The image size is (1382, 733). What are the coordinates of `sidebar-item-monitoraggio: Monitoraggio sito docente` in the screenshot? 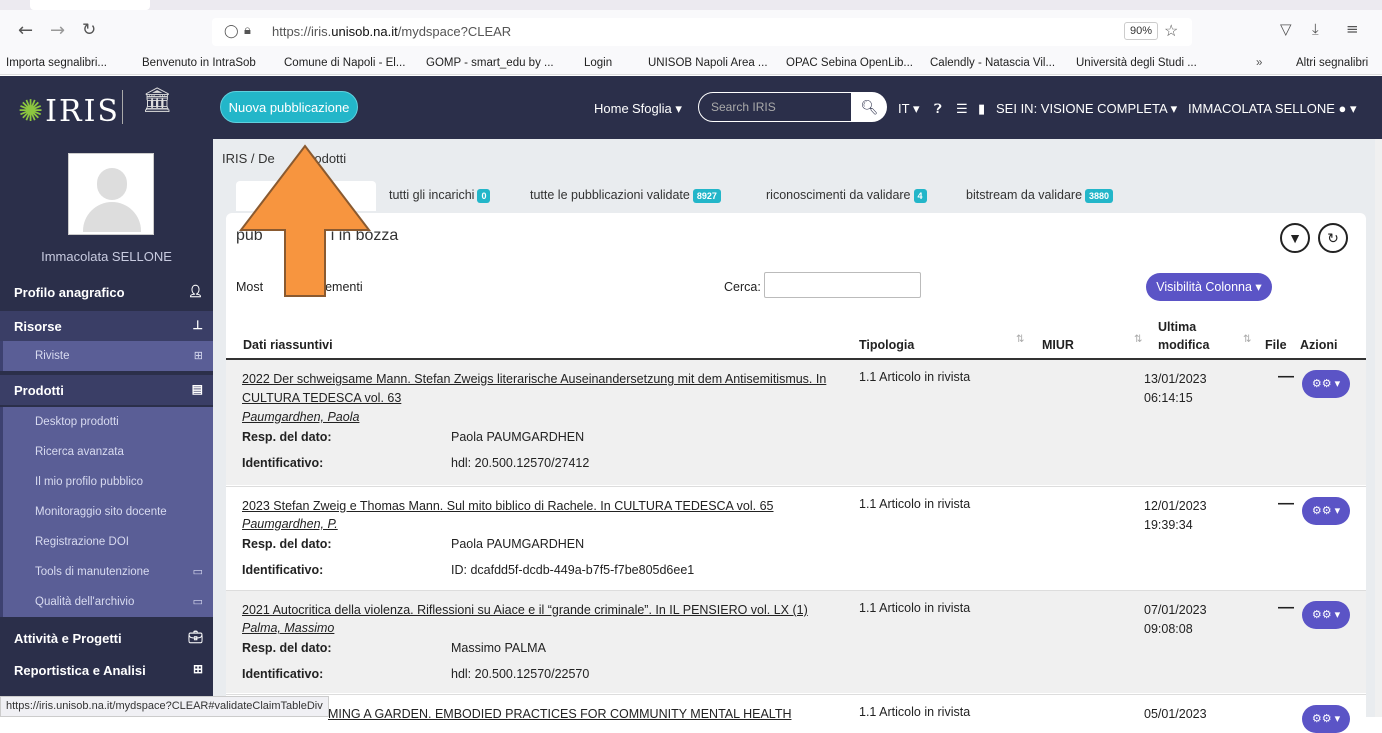 It's located at (106, 512).